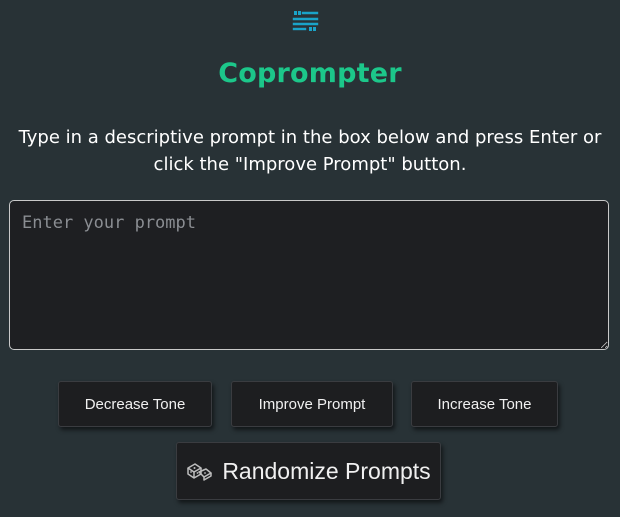 This screenshot has width=620, height=517. I want to click on increase-tone-button: Increase Tone, so click(484, 404).